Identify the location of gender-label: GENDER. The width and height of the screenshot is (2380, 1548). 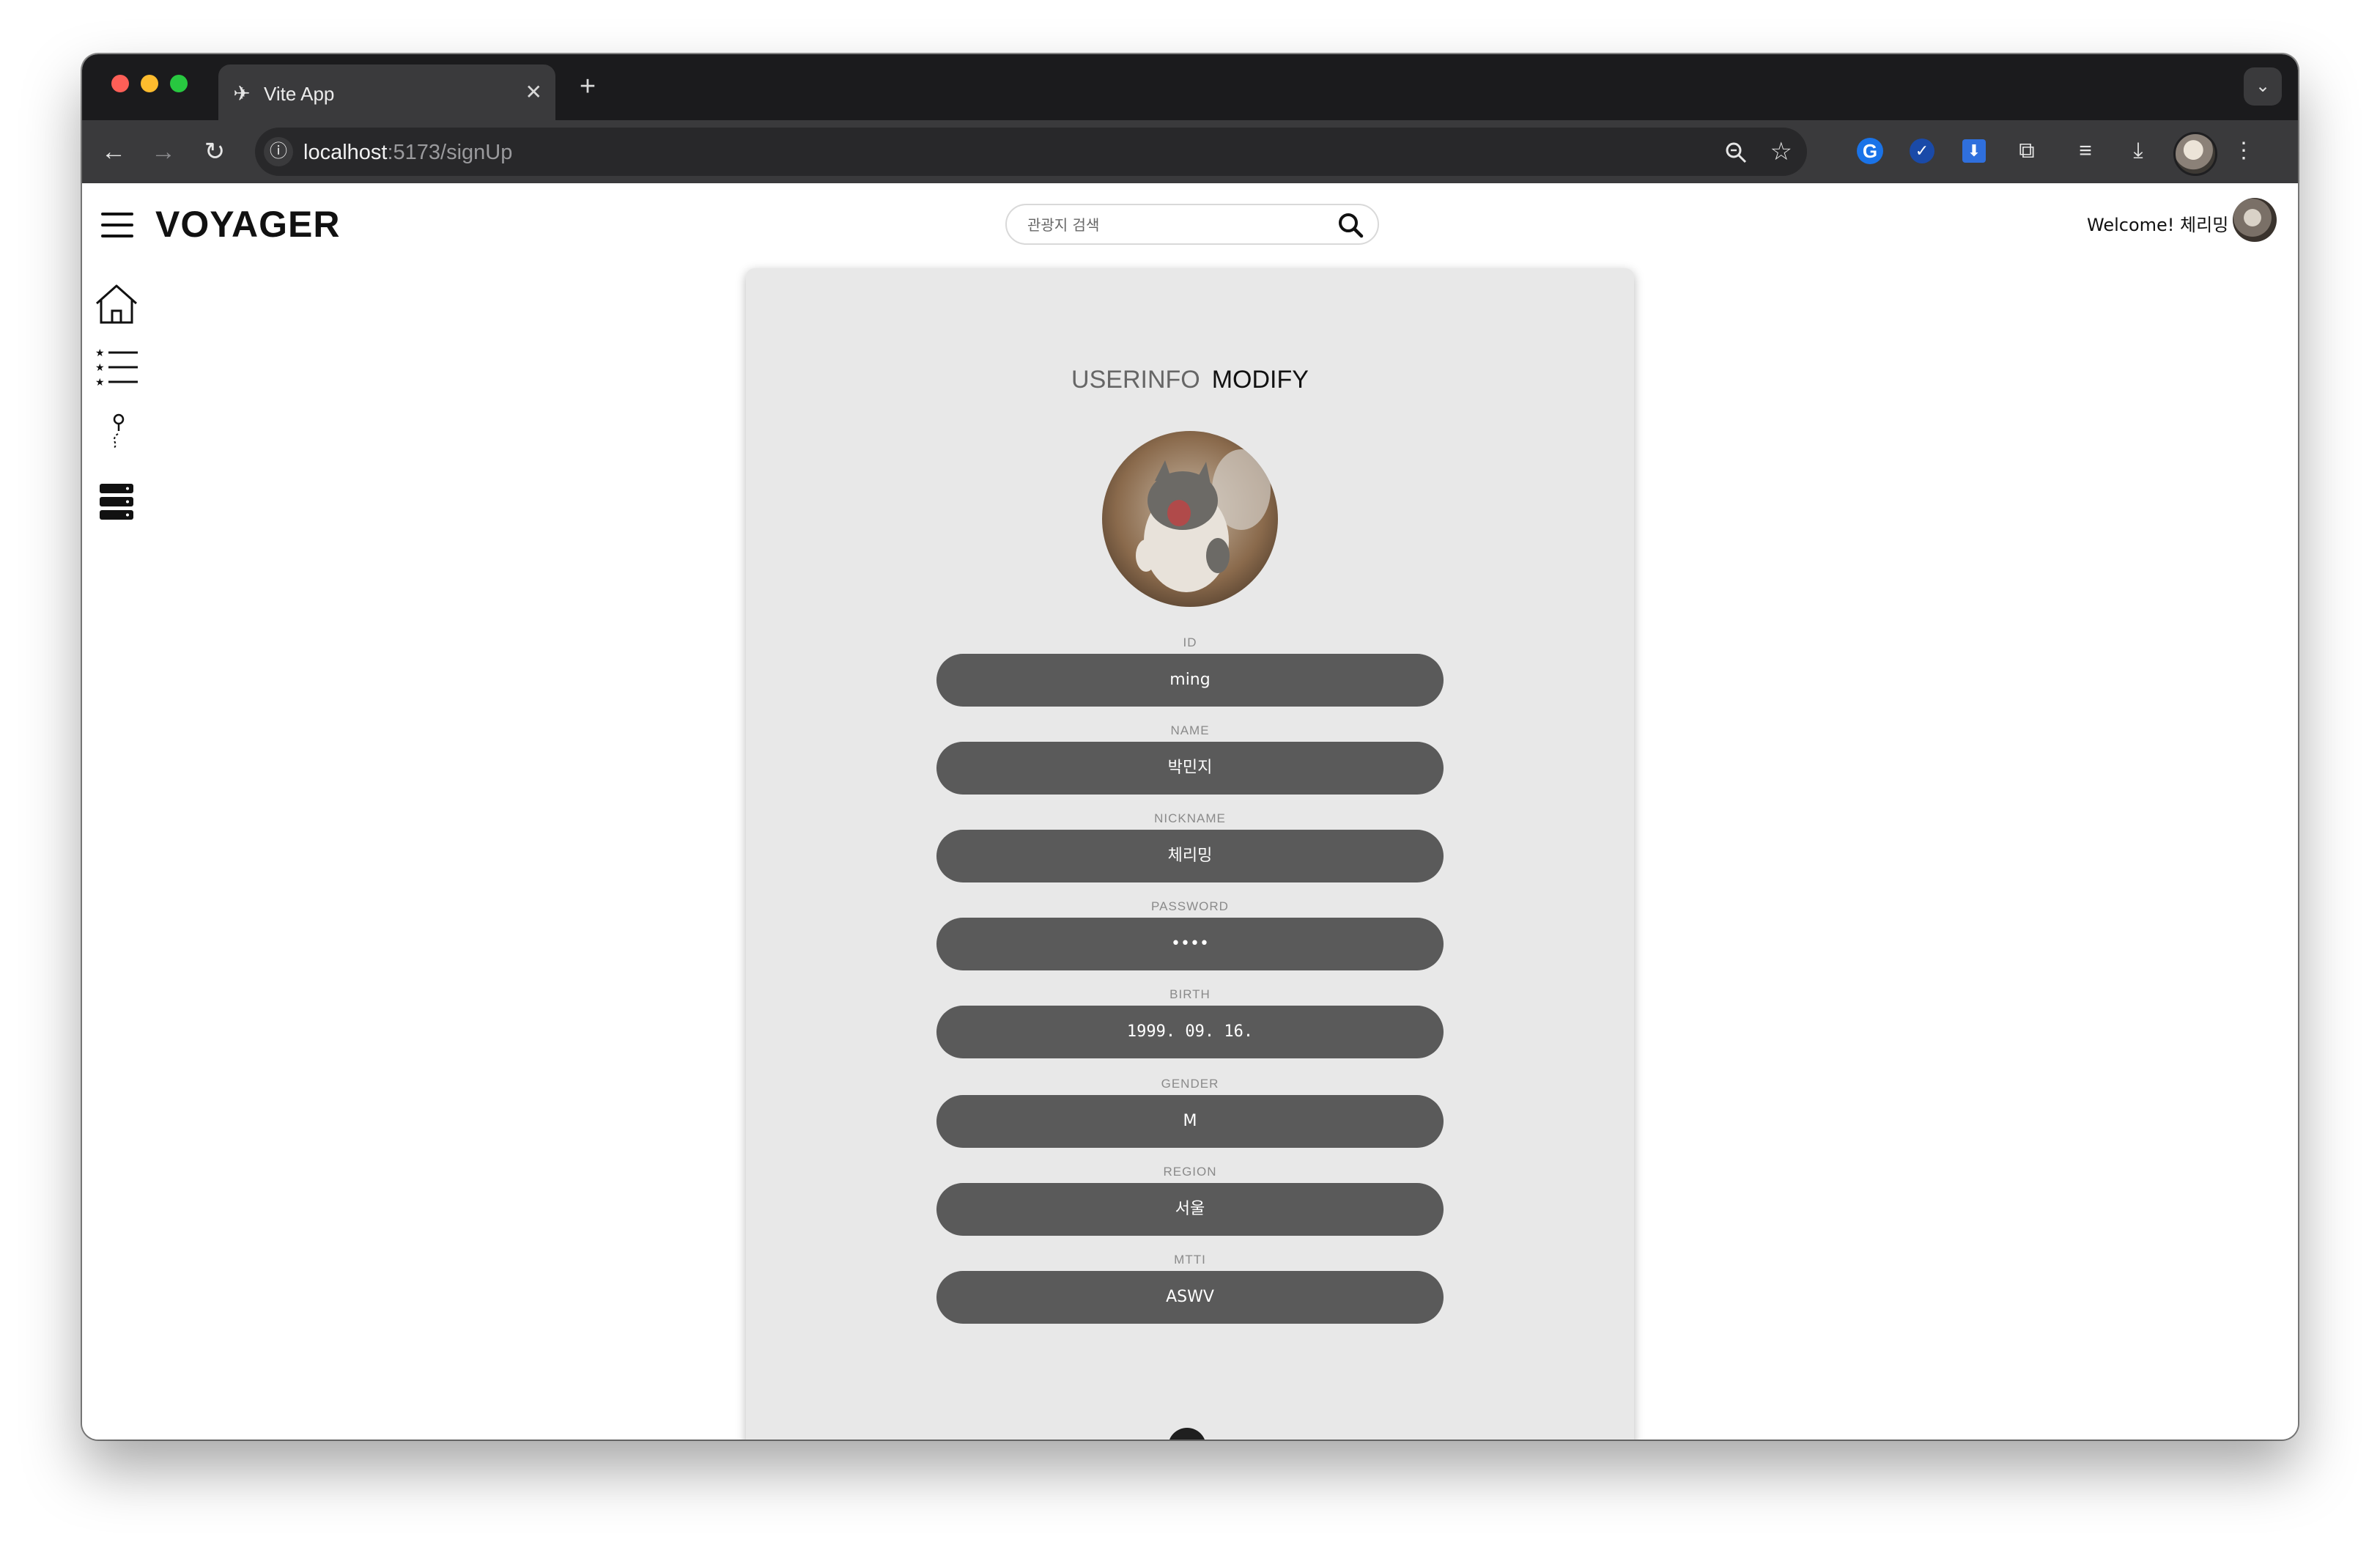
(1190, 1084).